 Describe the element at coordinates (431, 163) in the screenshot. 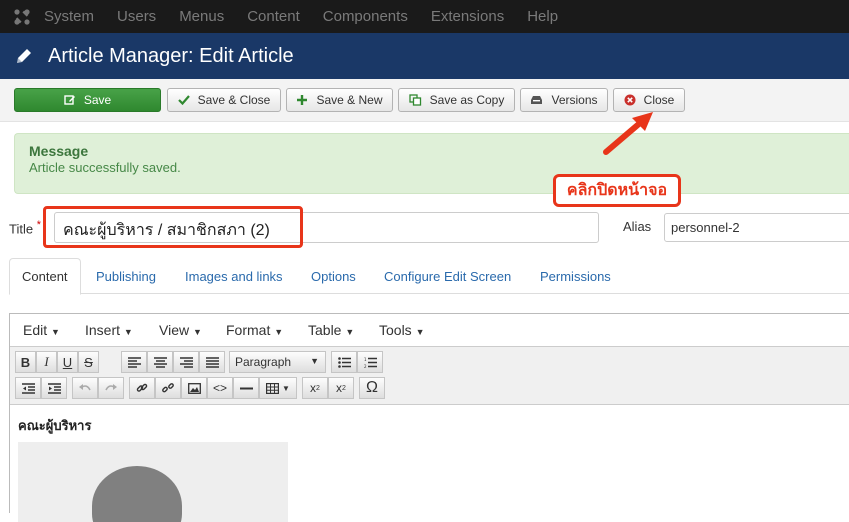

I see `success-message: Message Article successfully saved.` at that location.